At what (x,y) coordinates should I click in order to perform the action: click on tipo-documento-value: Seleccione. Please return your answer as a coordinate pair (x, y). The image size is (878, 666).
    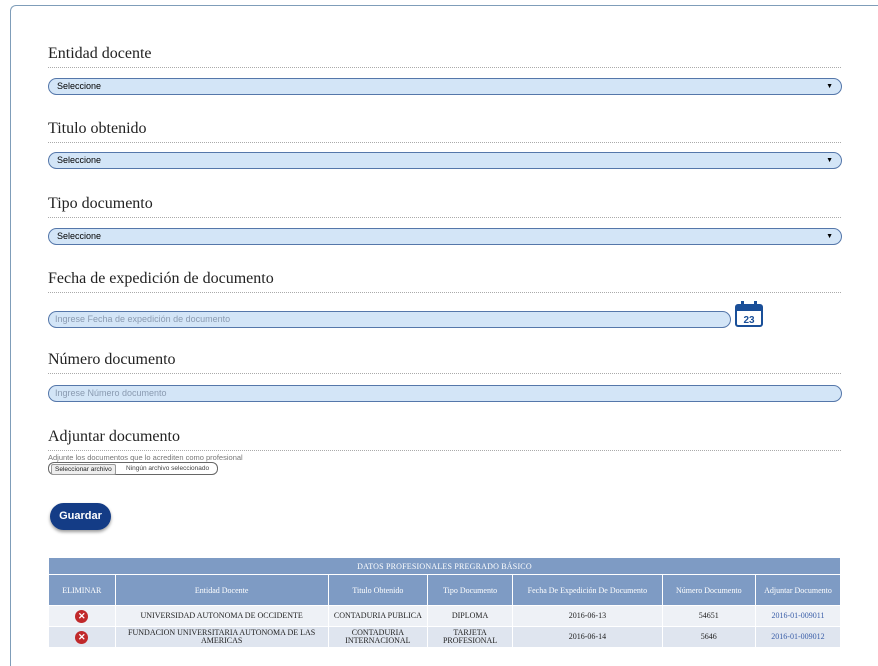
    Looking at the image, I should click on (79, 236).